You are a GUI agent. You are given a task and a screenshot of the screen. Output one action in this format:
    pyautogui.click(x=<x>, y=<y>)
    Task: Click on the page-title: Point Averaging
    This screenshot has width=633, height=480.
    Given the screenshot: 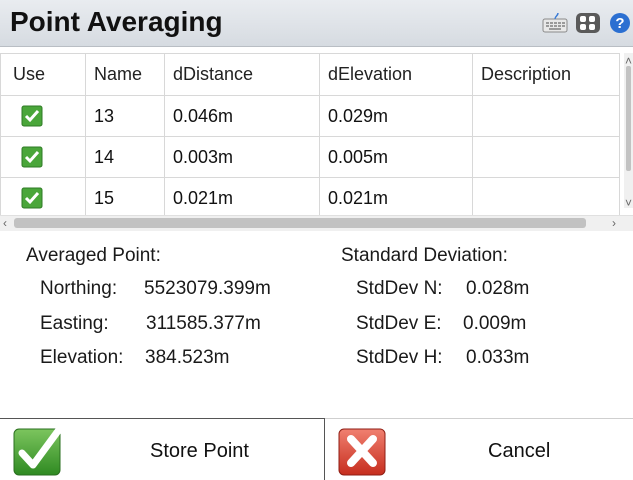 What is the action you would take?
    pyautogui.click(x=116, y=21)
    